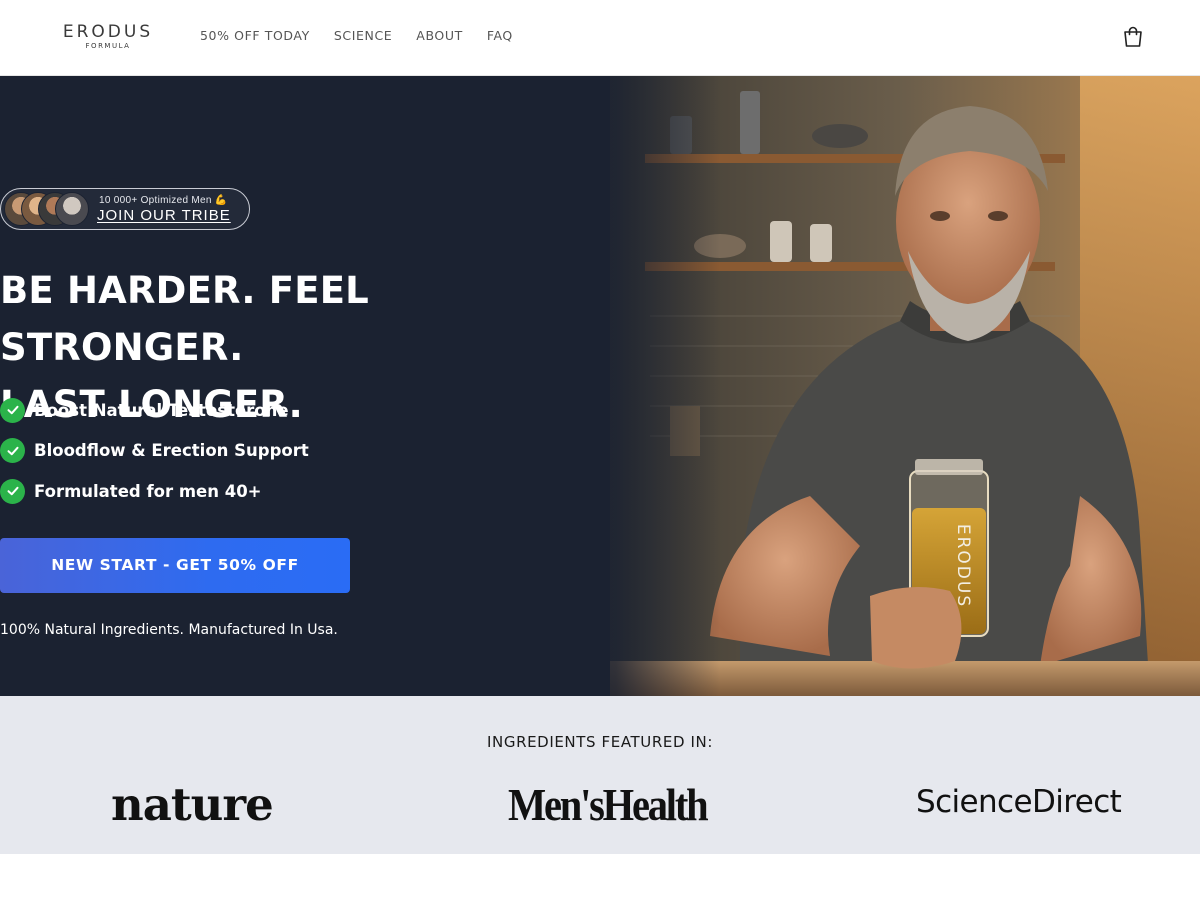  Describe the element at coordinates (164, 215) in the screenshot. I see `join-tribe-link: JOIN OUR TRIBE` at that location.